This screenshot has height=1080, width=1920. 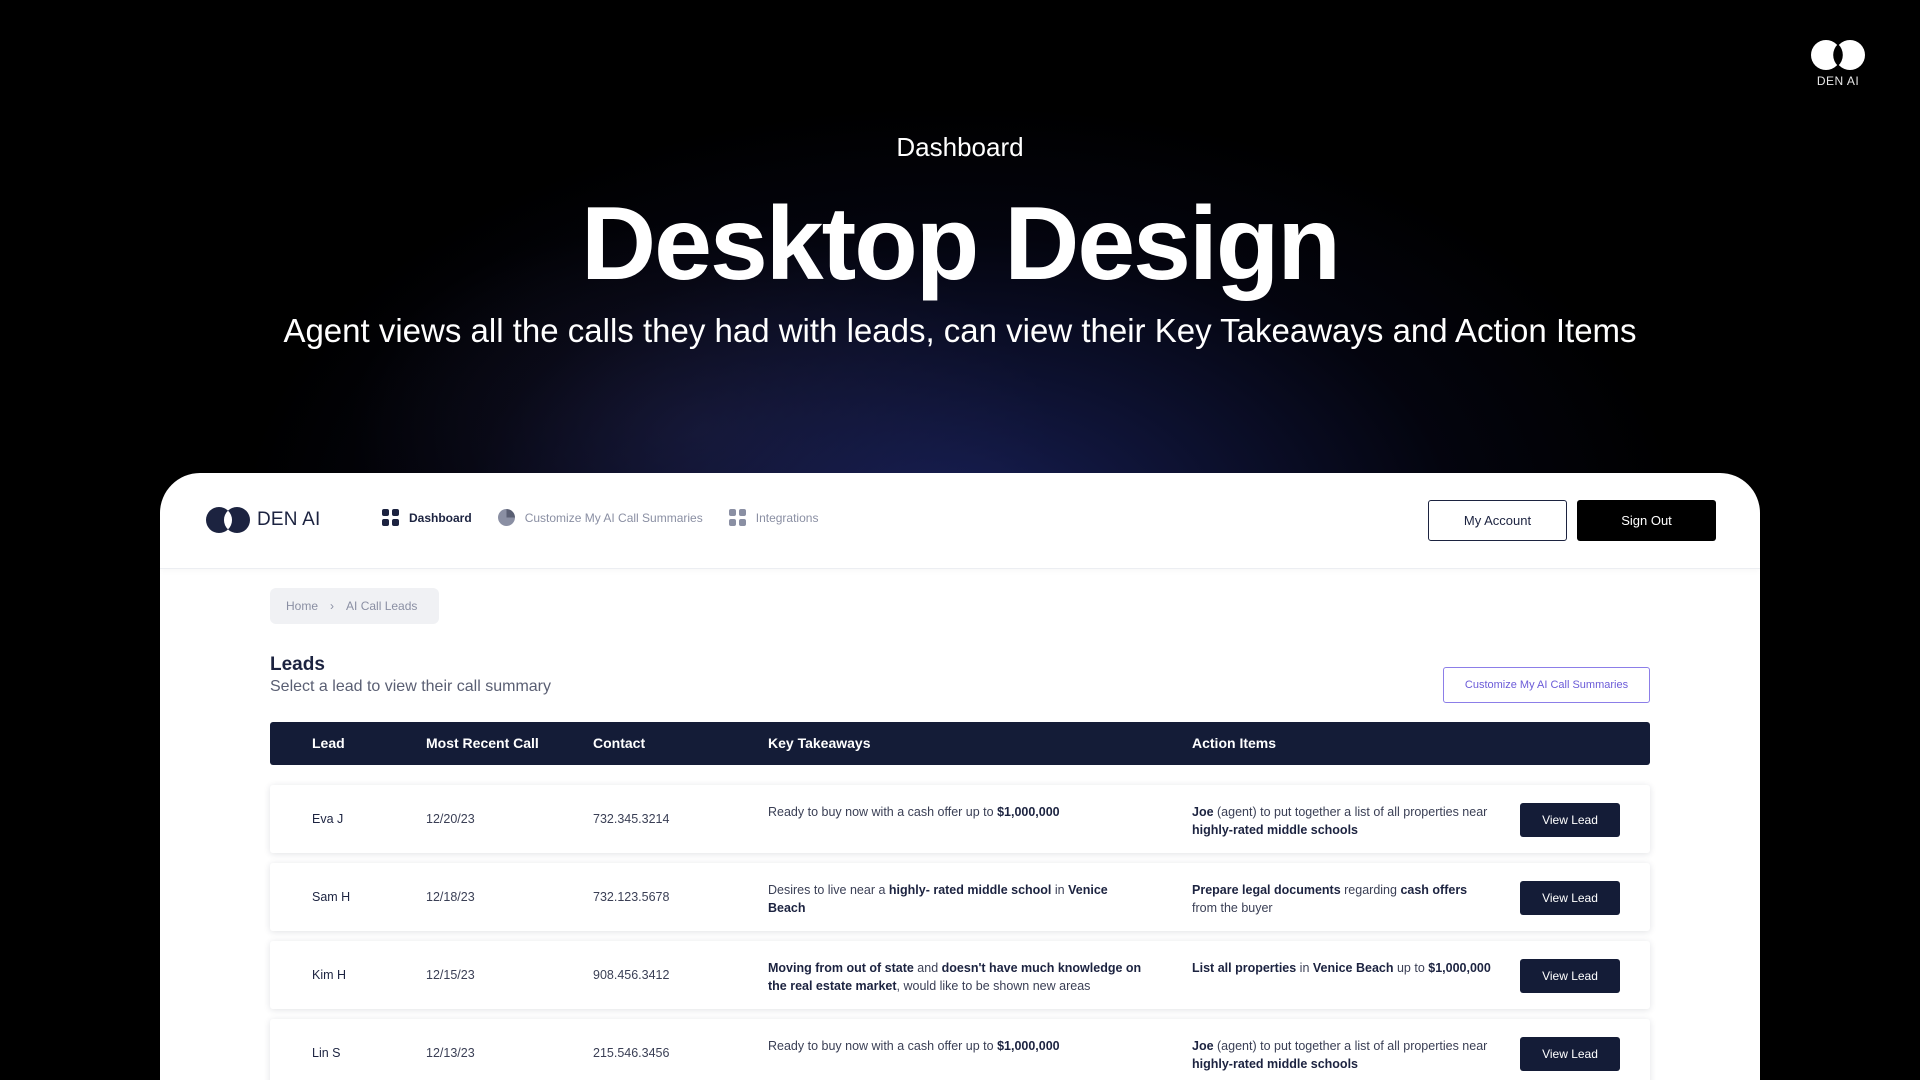 I want to click on column-header-contact: Contact, so click(x=619, y=743).